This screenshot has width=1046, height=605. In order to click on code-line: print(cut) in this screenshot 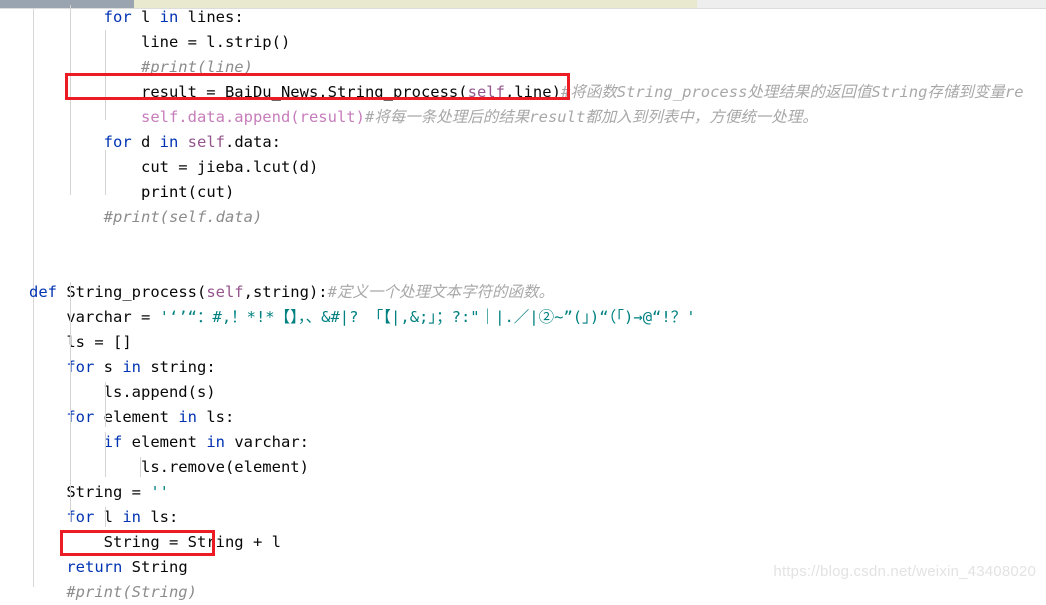, I will do `click(523, 192)`.